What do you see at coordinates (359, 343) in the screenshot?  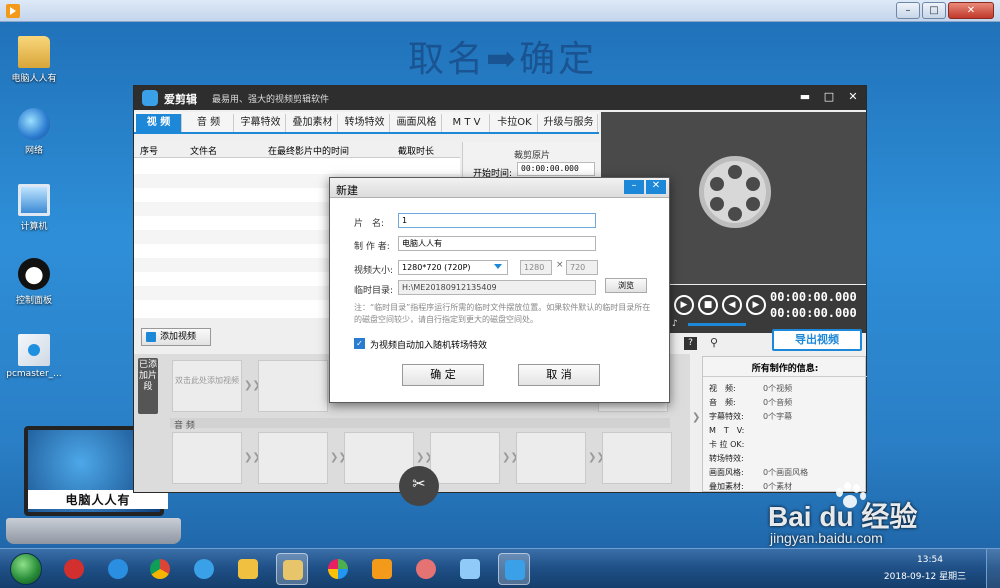 I see `random-transition-checkbox: ✓` at bounding box center [359, 343].